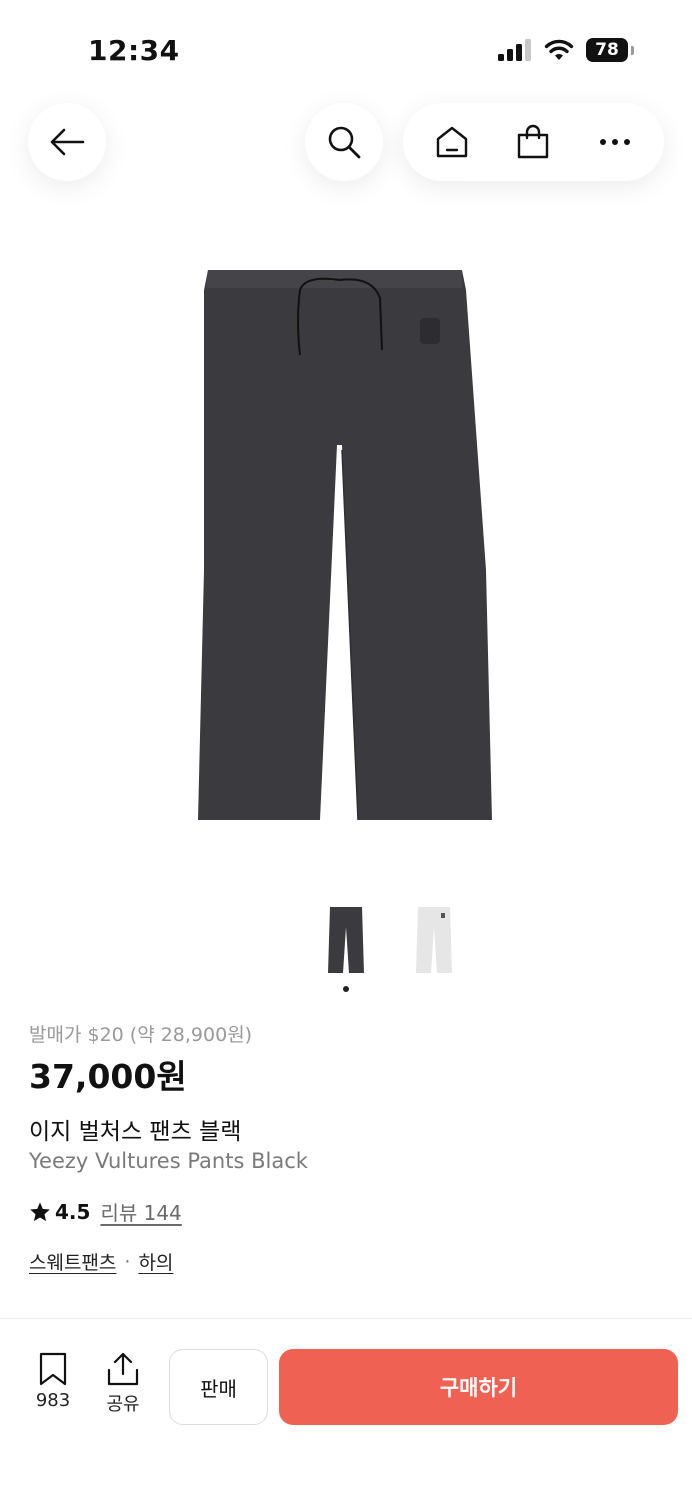  I want to click on back-arrow-icon, so click(67, 142).